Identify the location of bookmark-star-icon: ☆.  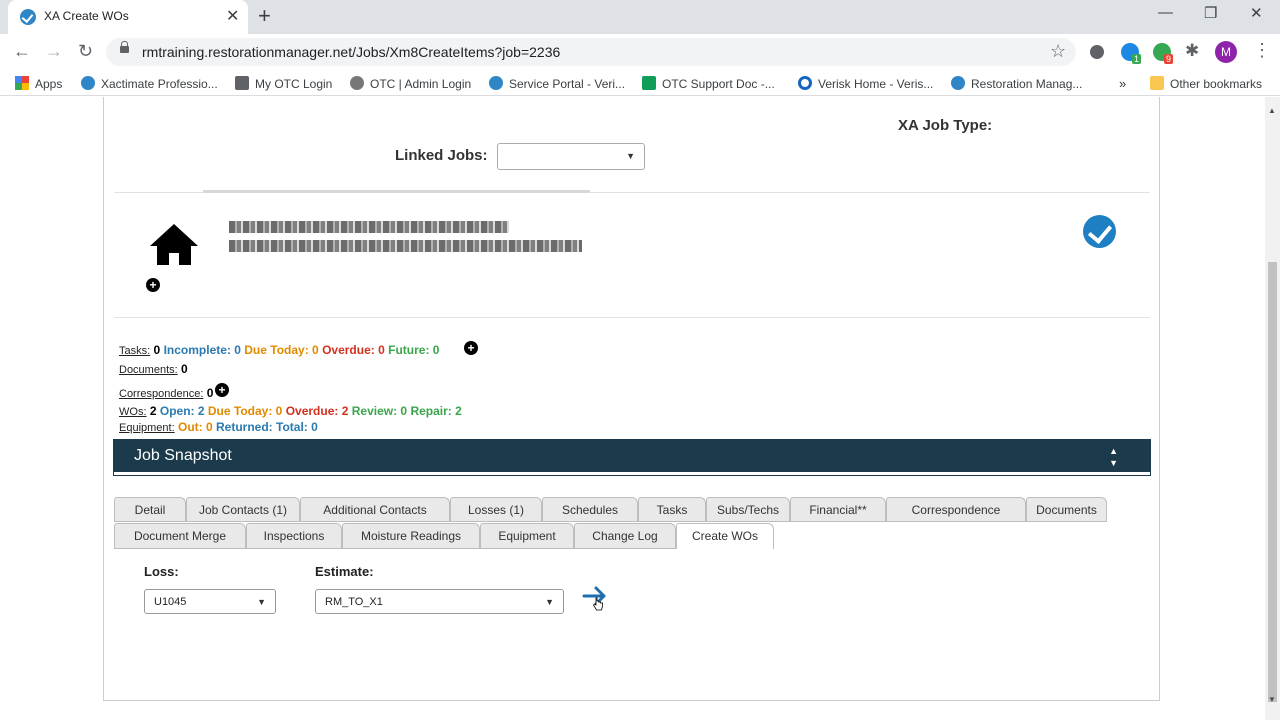
(1058, 51).